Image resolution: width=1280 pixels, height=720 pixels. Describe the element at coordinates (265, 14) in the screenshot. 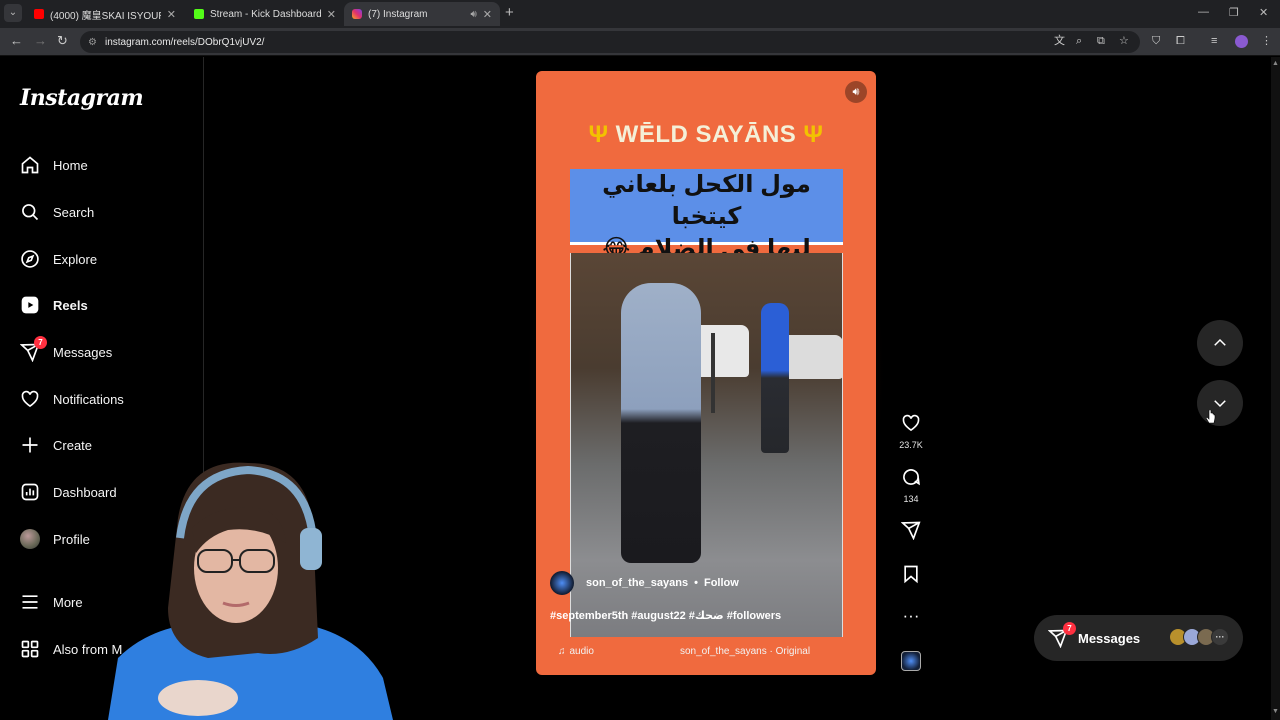

I see `browser-tab-kick: Stream - Kick Dashboard ✕` at that location.